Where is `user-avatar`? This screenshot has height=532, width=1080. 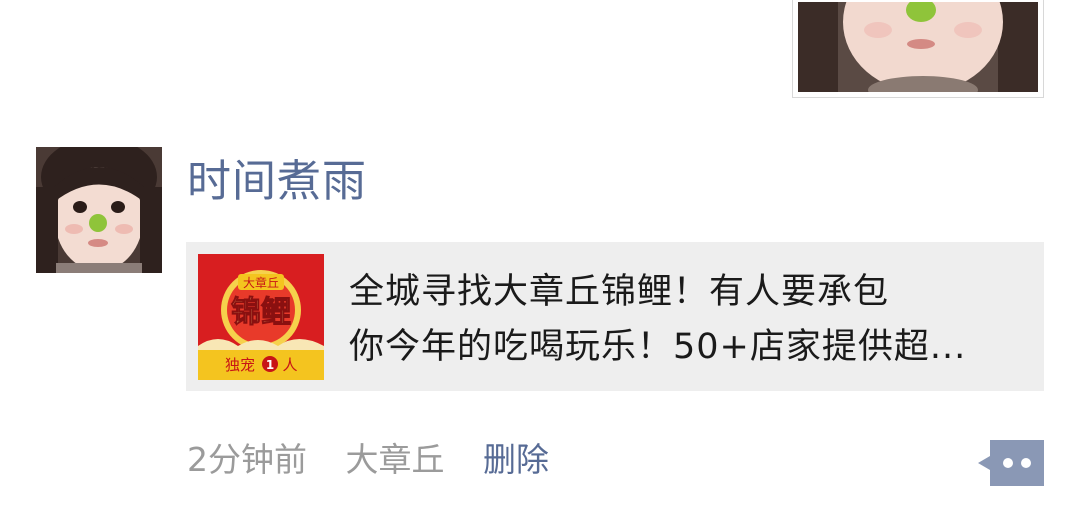
user-avatar is located at coordinates (99, 210).